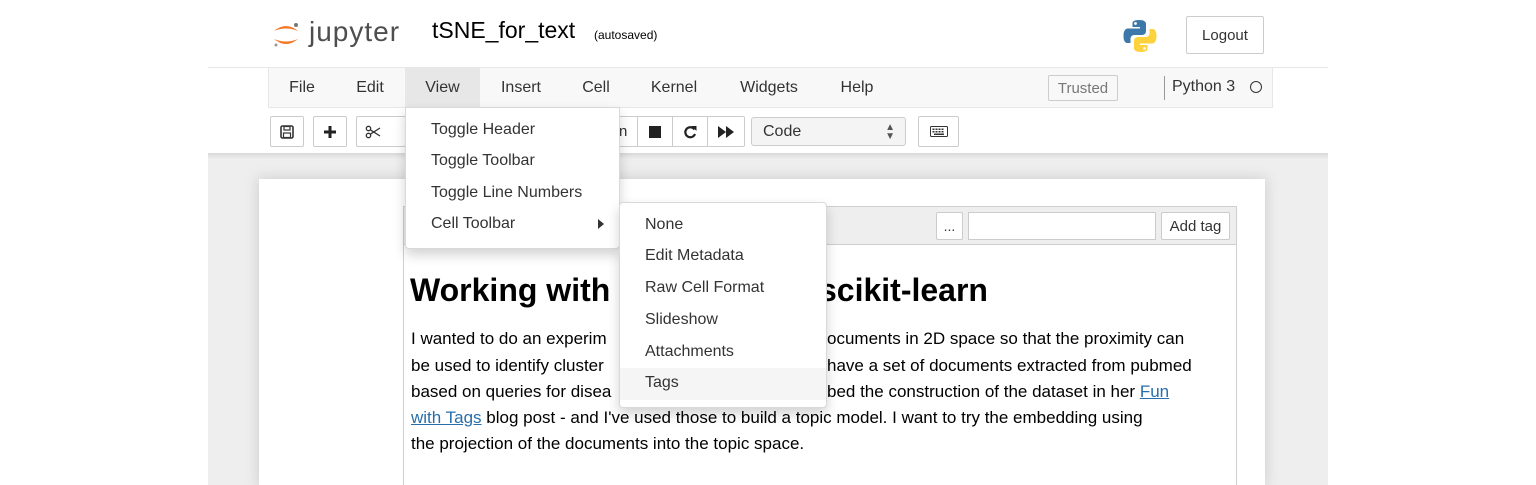 The height and width of the screenshot is (485, 1536). I want to click on menu-file: File, so click(302, 88).